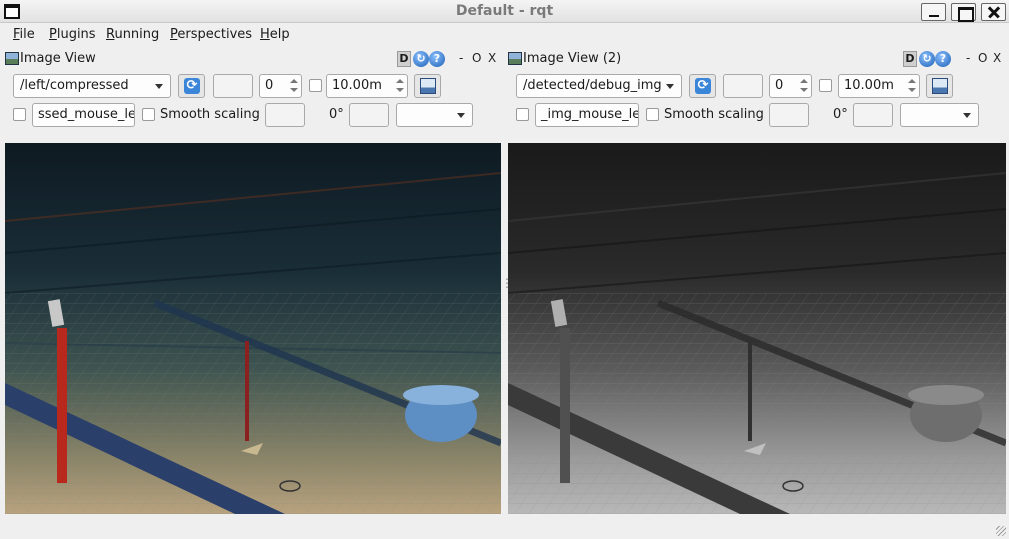 This screenshot has width=1009, height=539. I want to click on maximize-window-button, so click(963, 12).